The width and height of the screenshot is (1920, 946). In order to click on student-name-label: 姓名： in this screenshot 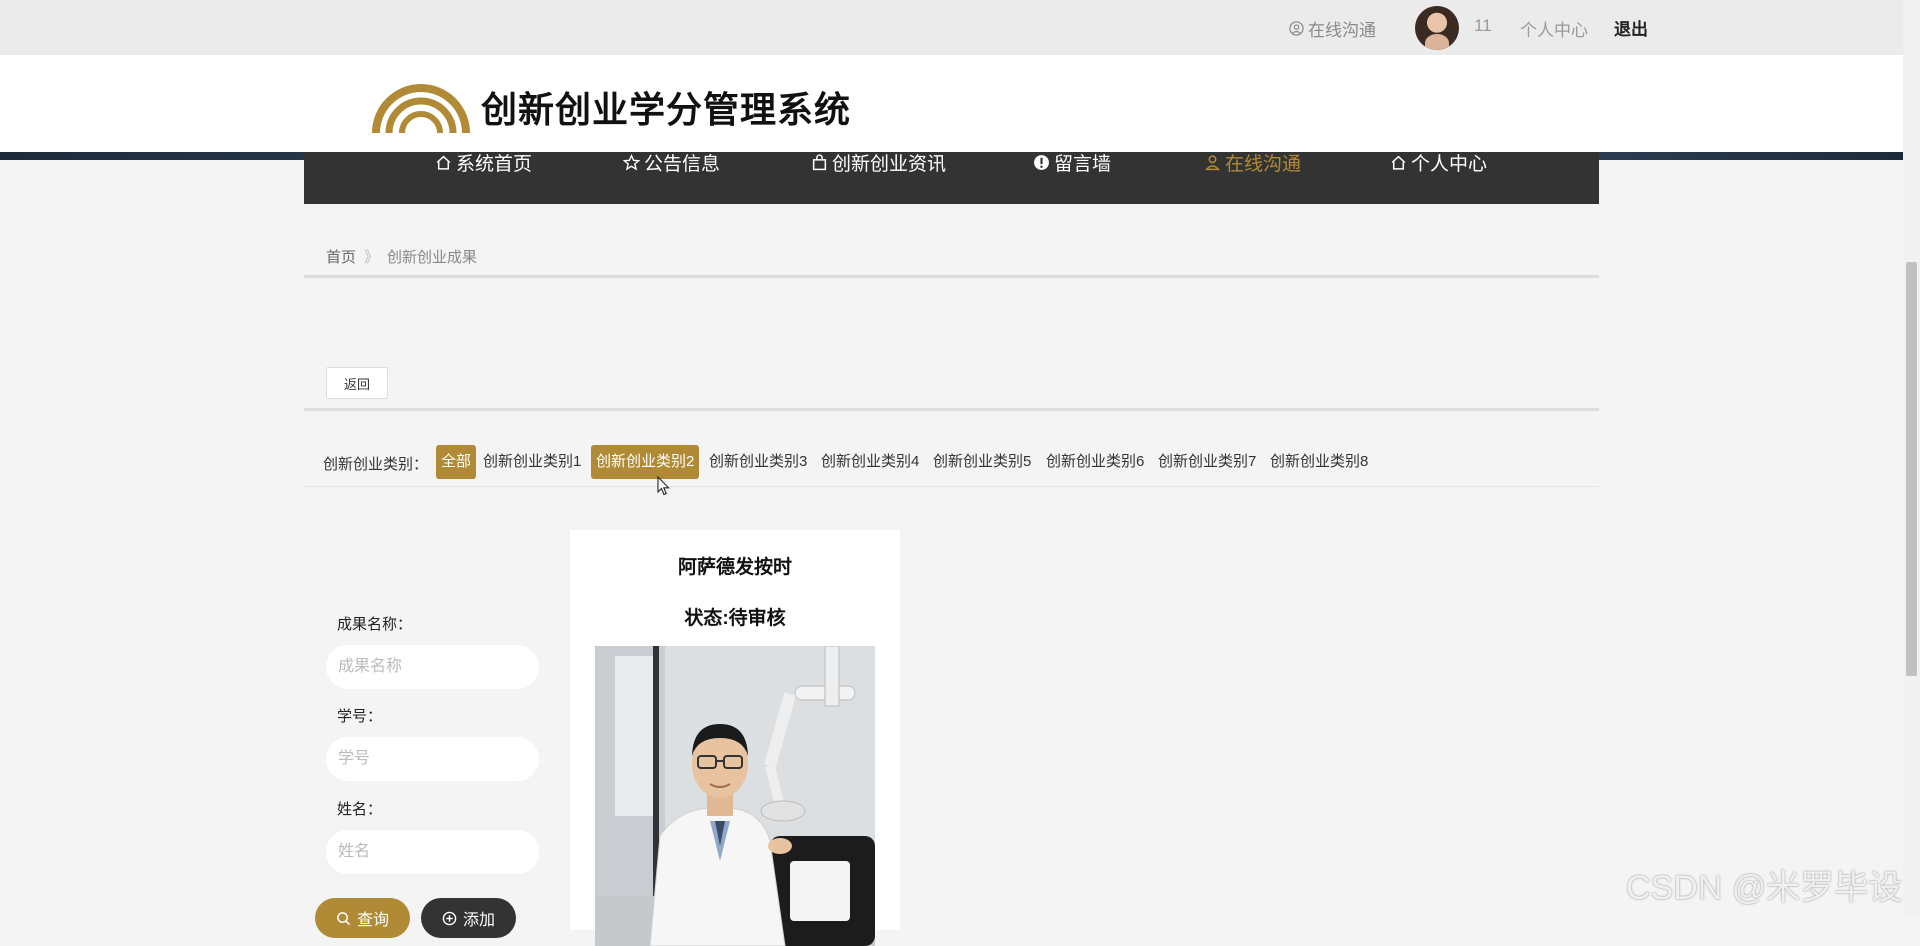, I will do `click(360, 809)`.